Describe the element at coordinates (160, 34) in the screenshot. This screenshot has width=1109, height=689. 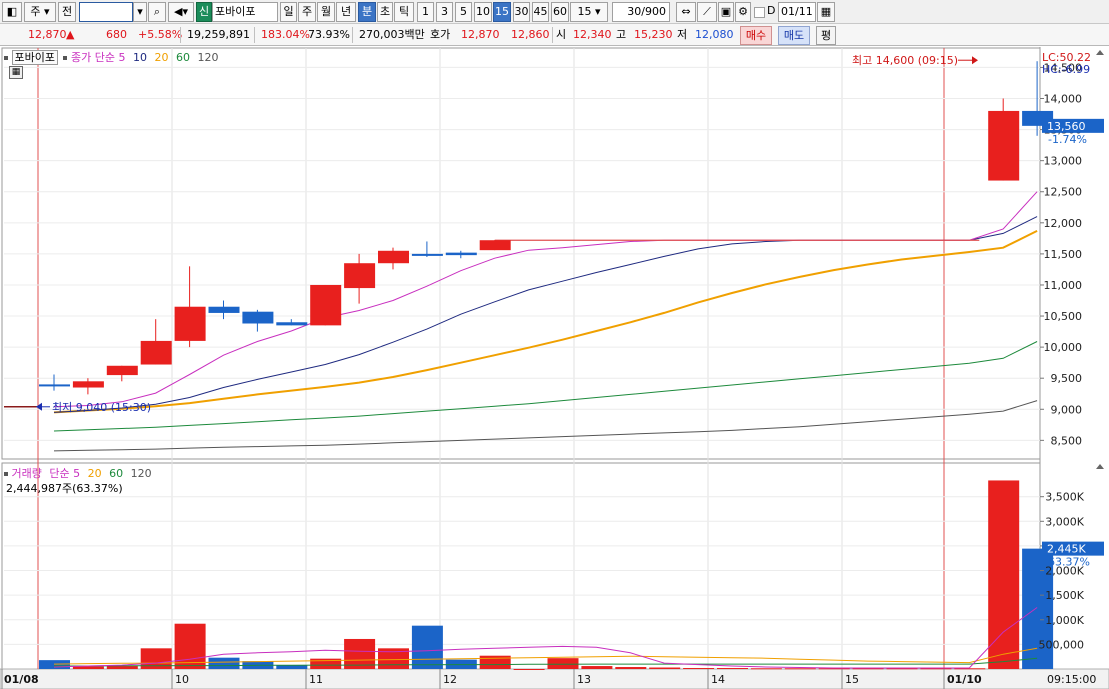
I see `change-percent: +5.58%` at that location.